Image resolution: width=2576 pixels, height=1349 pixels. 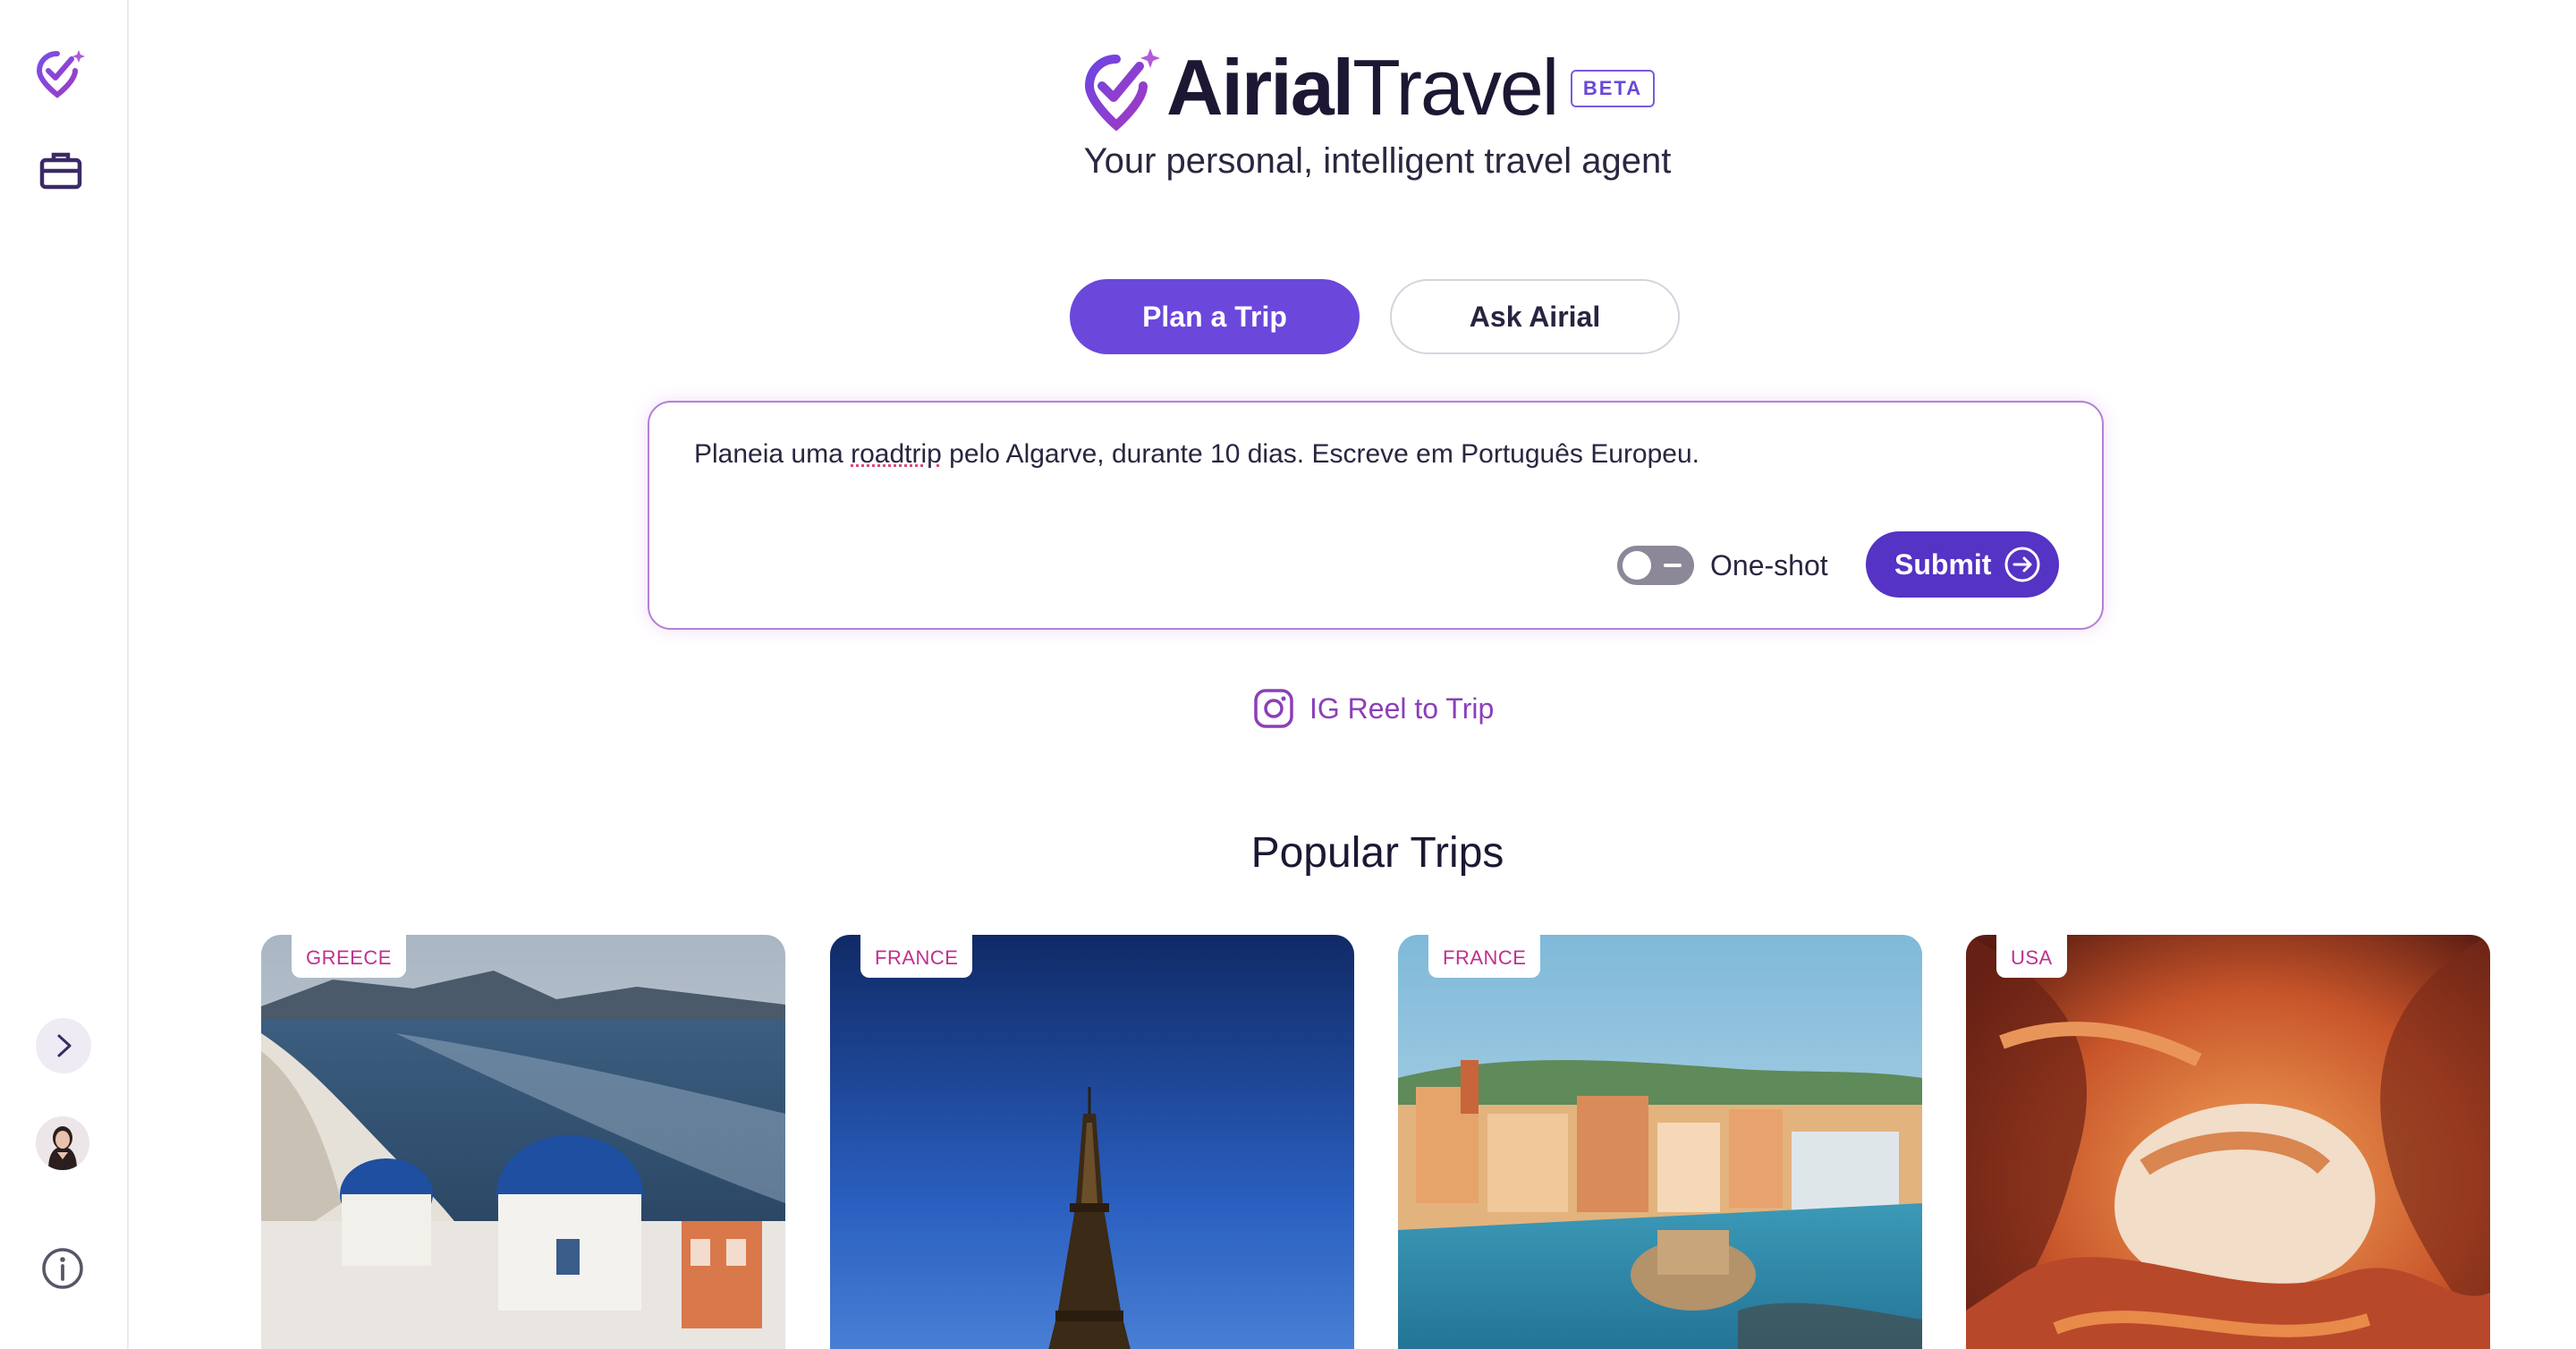 I want to click on trip-card-france-paris: FRANCE, so click(x=1092, y=1142).